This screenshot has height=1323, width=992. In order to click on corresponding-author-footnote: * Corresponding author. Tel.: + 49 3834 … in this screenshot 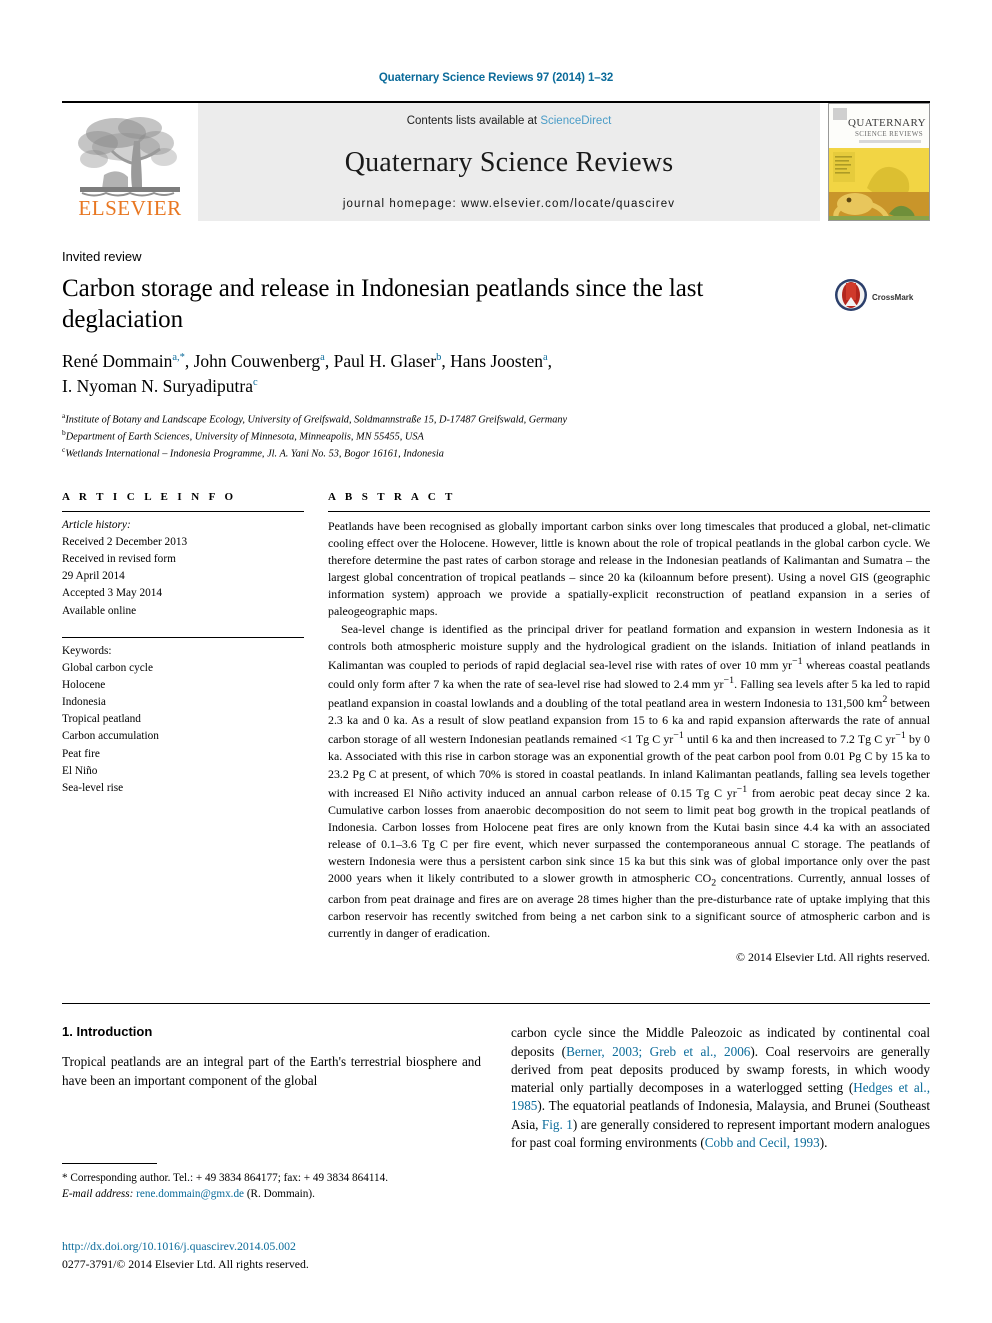, I will do `click(277, 1182)`.